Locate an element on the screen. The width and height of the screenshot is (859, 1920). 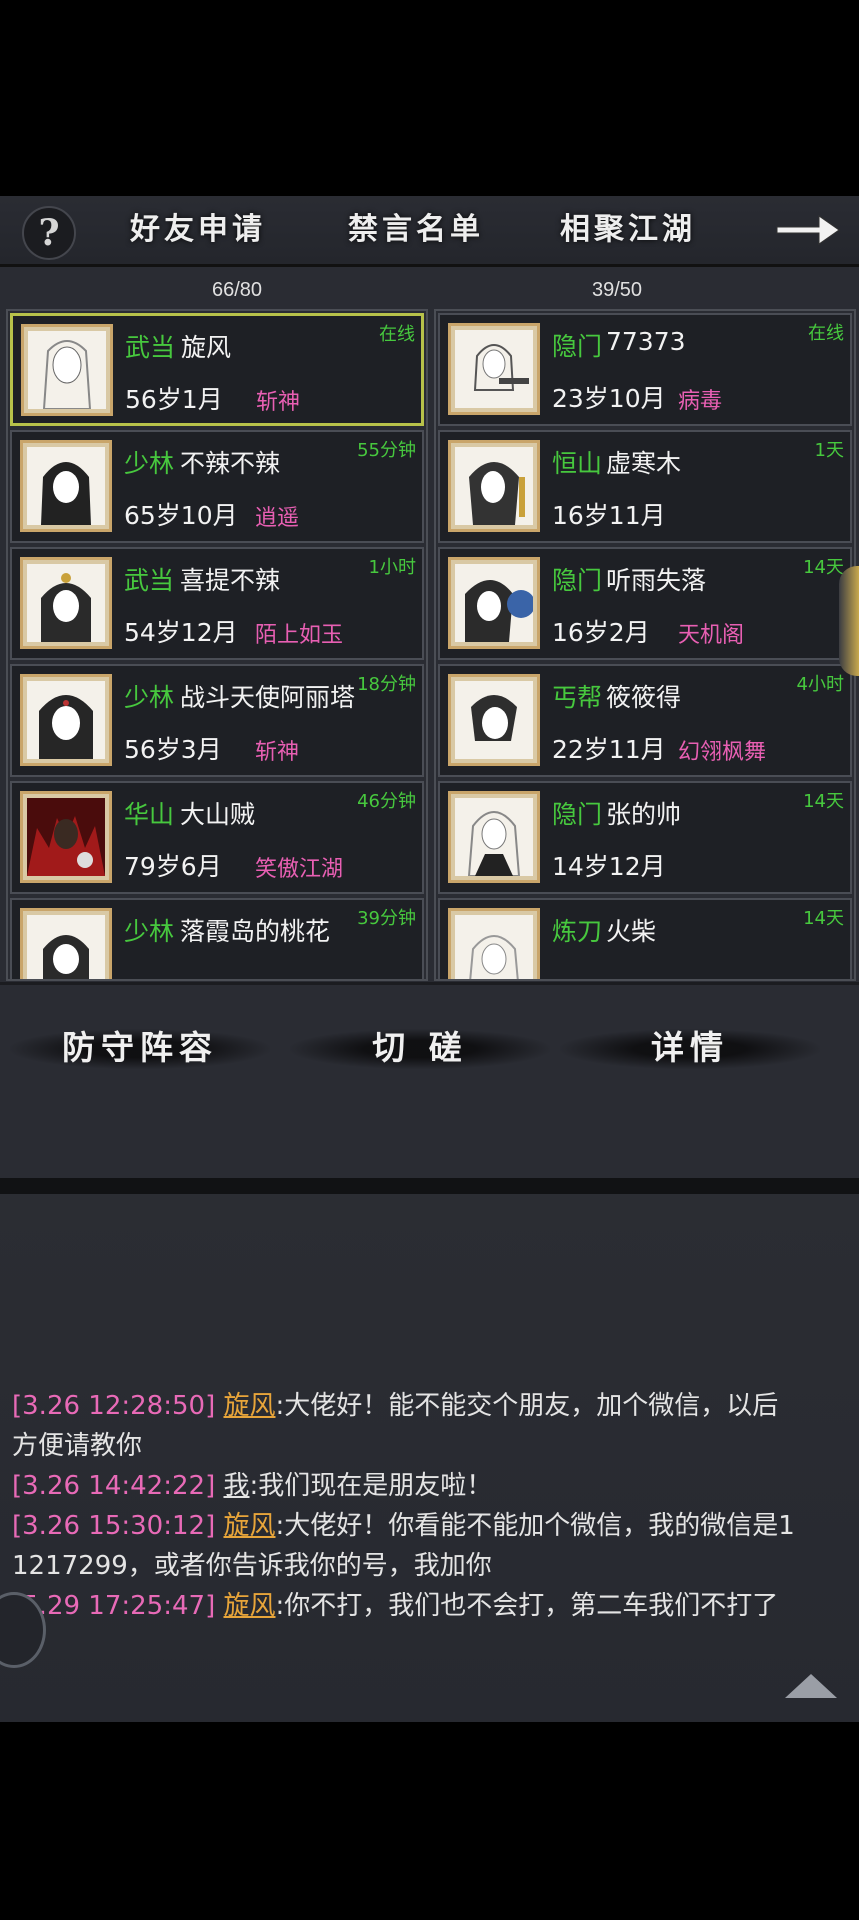
arrow-right-icon is located at coordinates (808, 230).